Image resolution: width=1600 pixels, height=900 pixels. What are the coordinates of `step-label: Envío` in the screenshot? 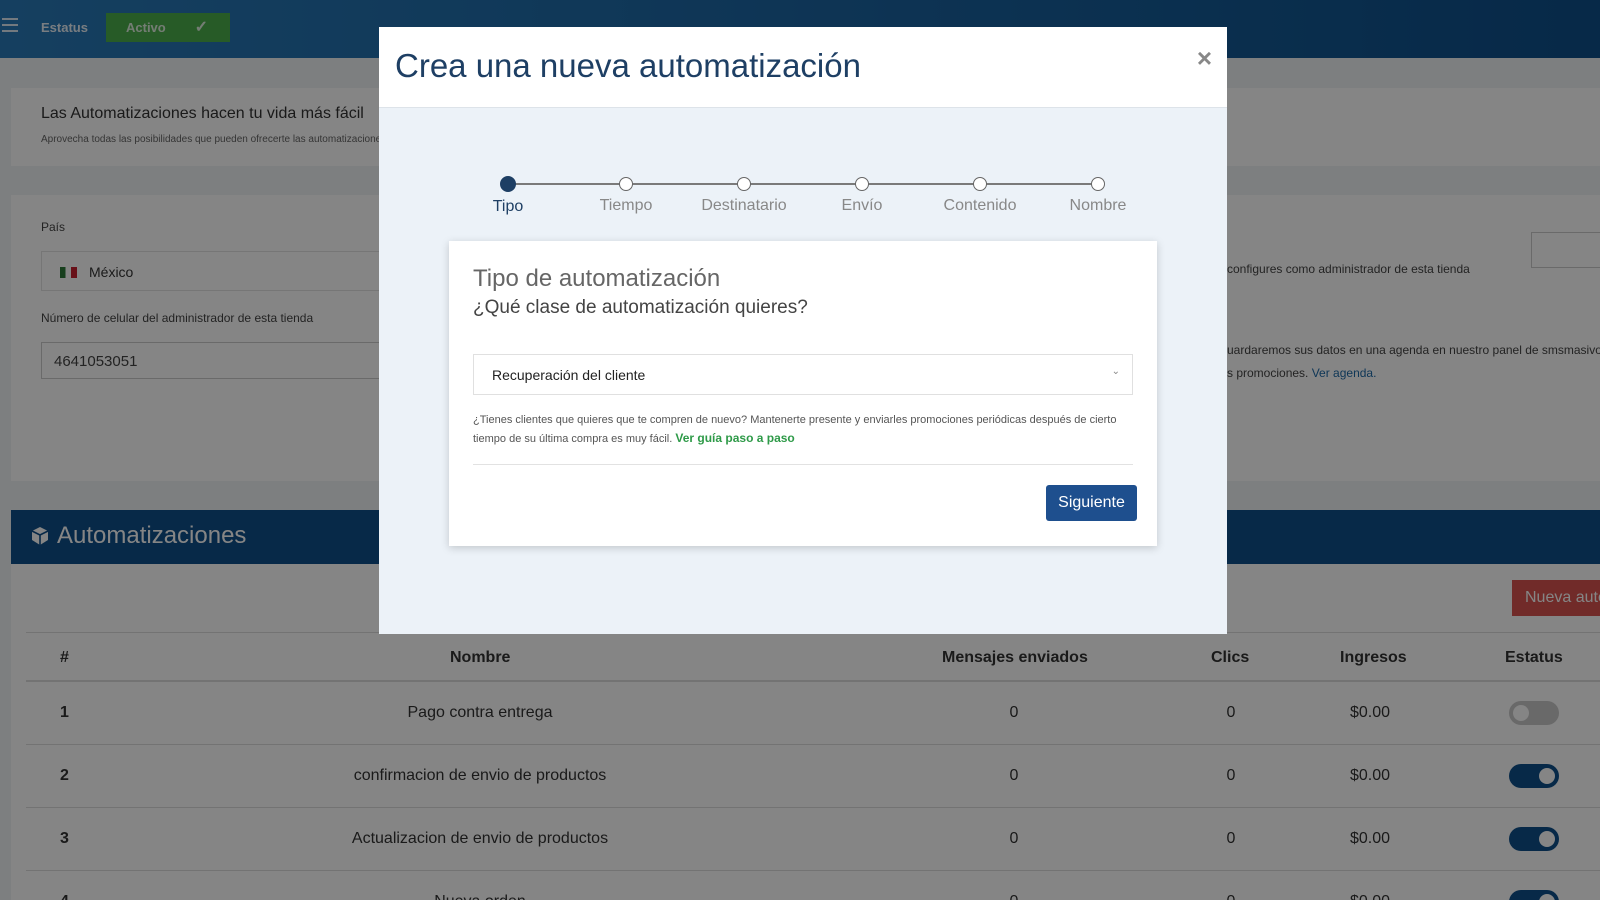 It's located at (862, 205).